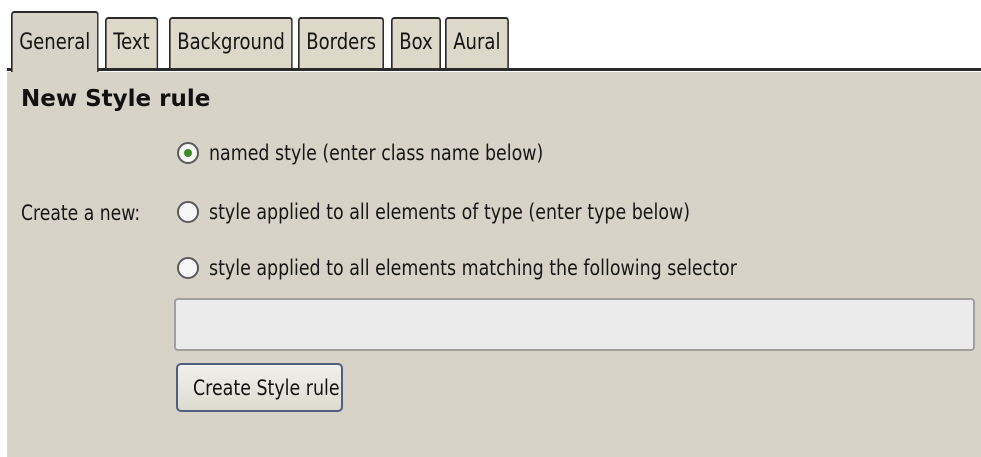 The width and height of the screenshot is (981, 457). What do you see at coordinates (416, 42) in the screenshot?
I see `tab-box: Box` at bounding box center [416, 42].